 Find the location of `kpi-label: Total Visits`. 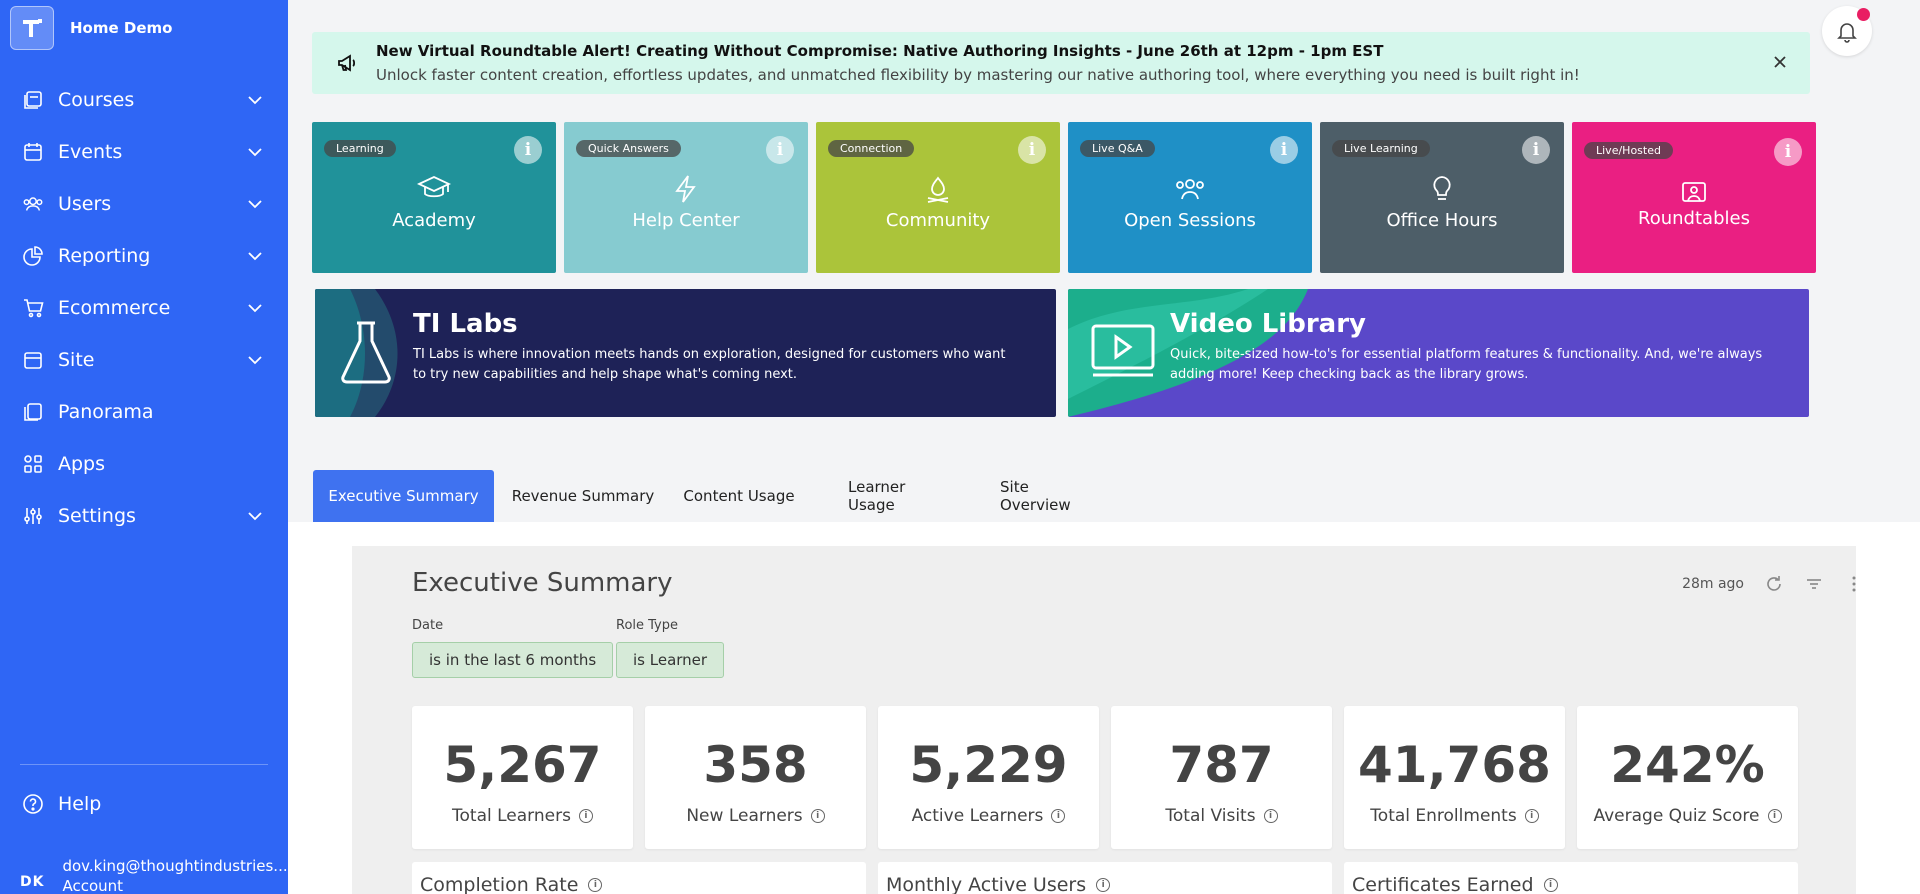

kpi-label: Total Visits is located at coordinates (1210, 816).